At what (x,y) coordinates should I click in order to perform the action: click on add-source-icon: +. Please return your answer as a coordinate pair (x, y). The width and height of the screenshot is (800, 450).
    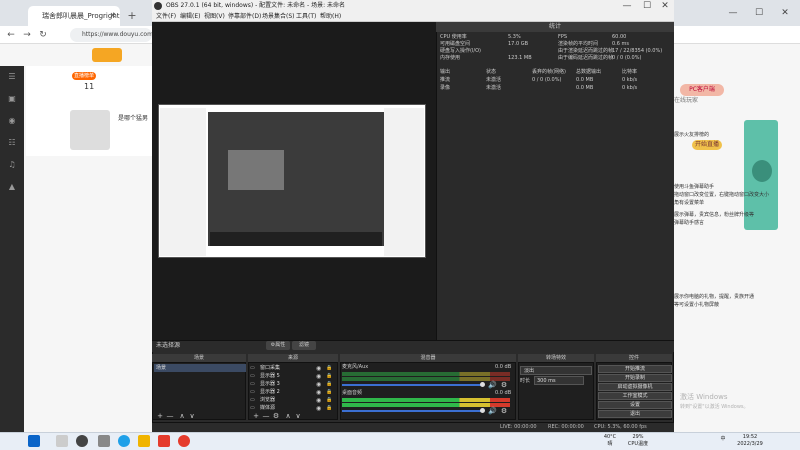
    Looking at the image, I should click on (256, 416).